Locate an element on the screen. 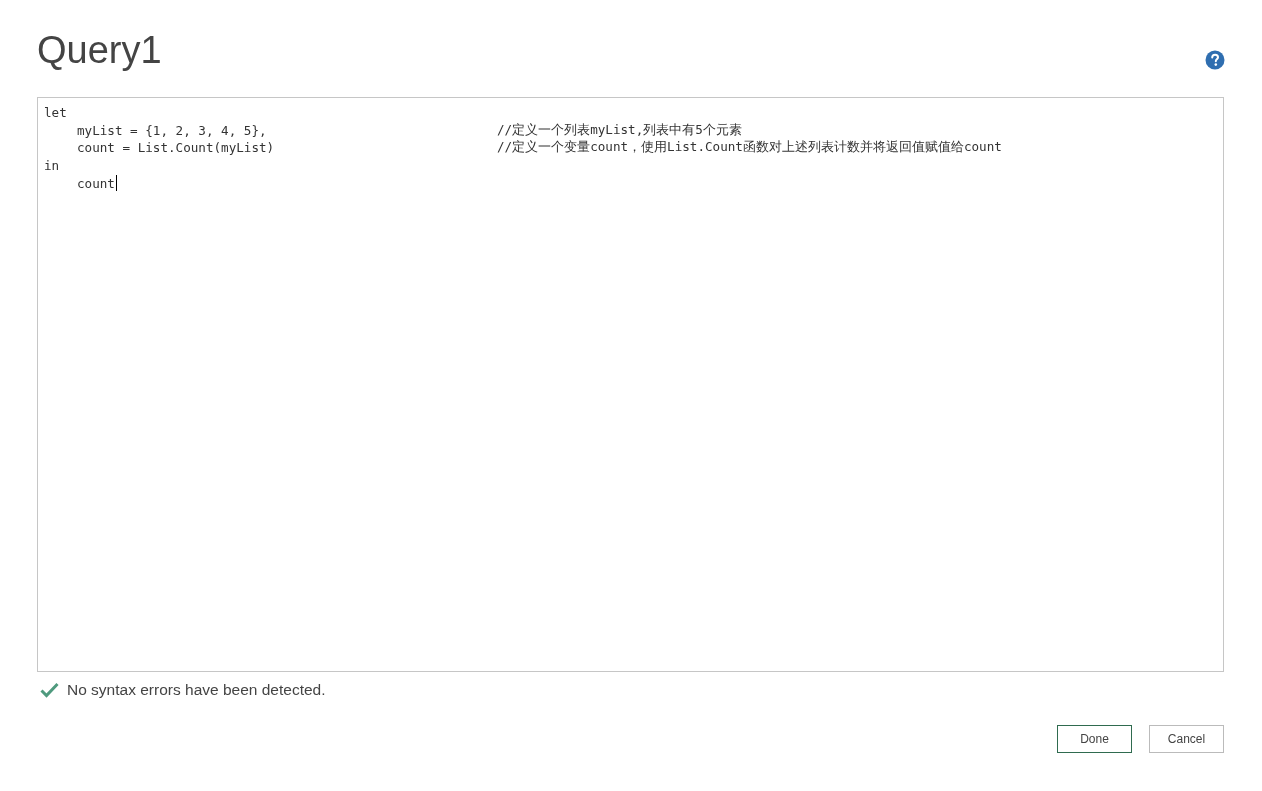 The height and width of the screenshot is (791, 1262). code-line: myList = {1, 2, 3, 4, 5}, is located at coordinates (172, 130).